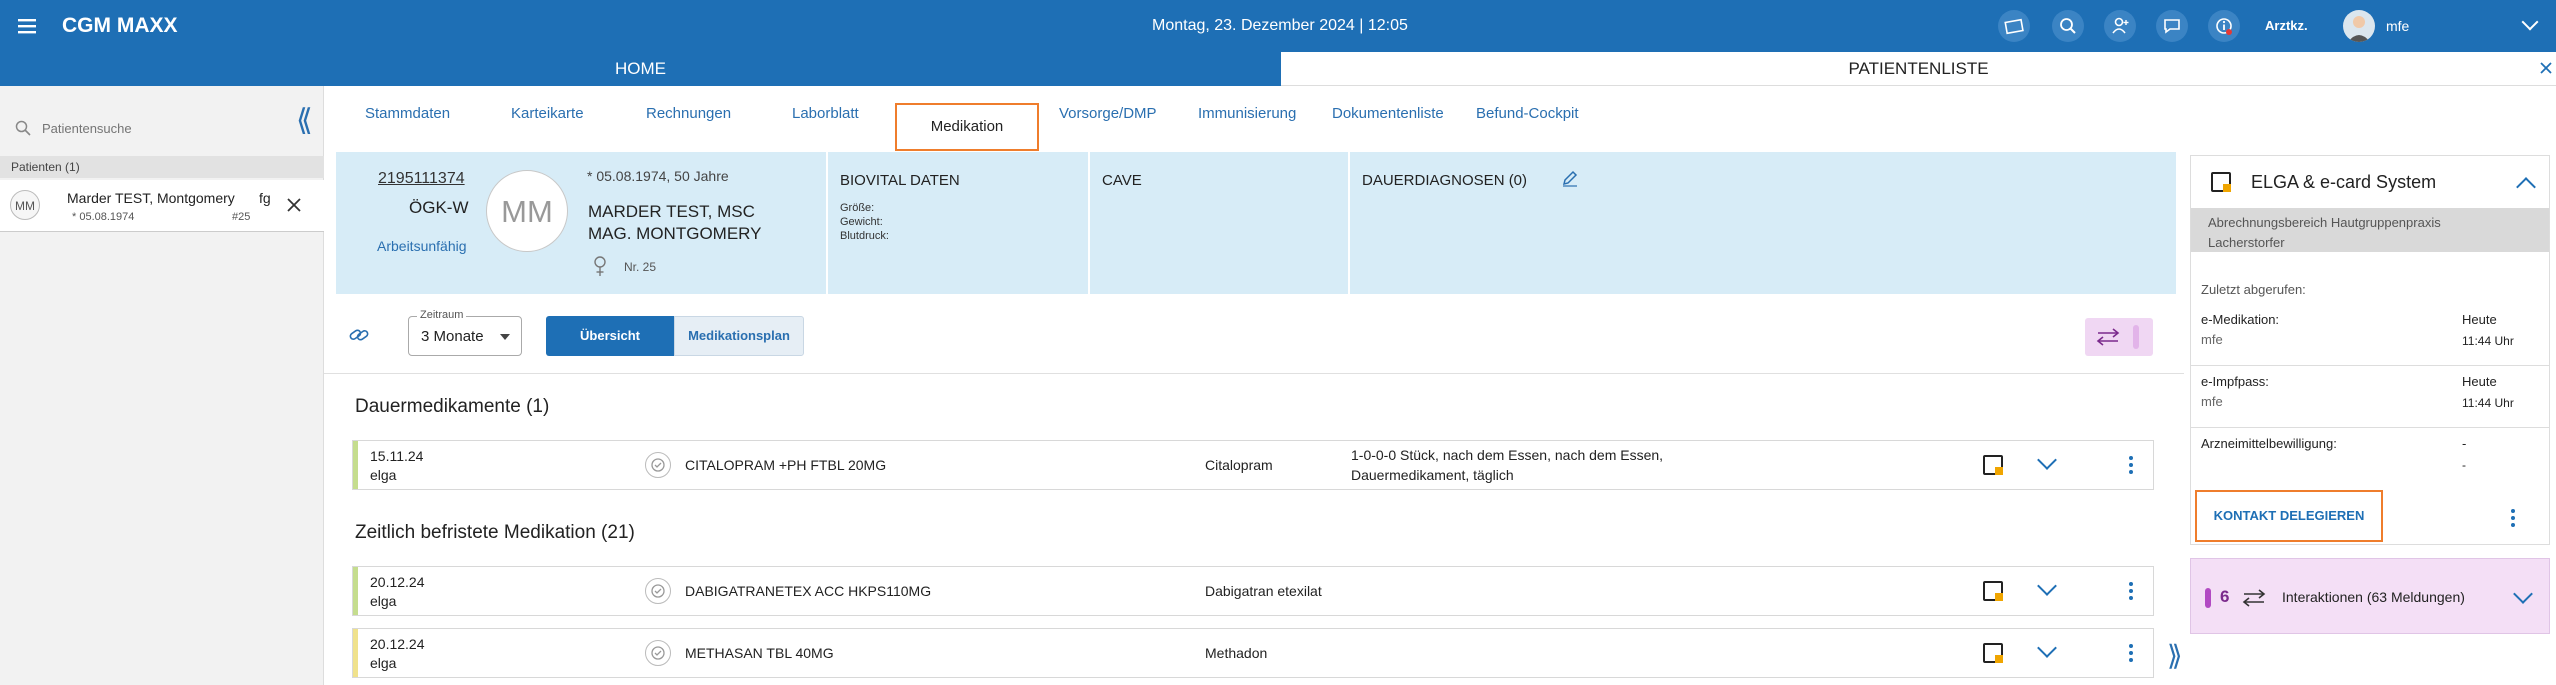  I want to click on chevron-up-icon, so click(2526, 187).